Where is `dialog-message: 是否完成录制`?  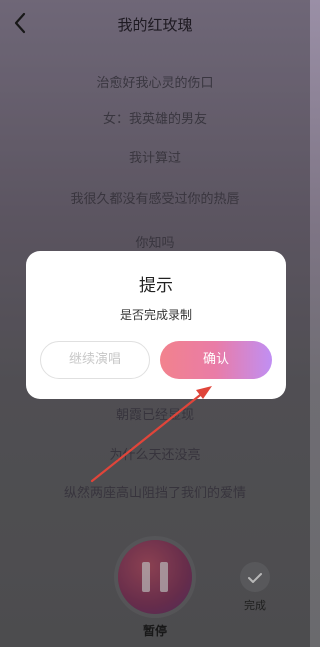 dialog-message: 是否完成录制 is located at coordinates (155, 315).